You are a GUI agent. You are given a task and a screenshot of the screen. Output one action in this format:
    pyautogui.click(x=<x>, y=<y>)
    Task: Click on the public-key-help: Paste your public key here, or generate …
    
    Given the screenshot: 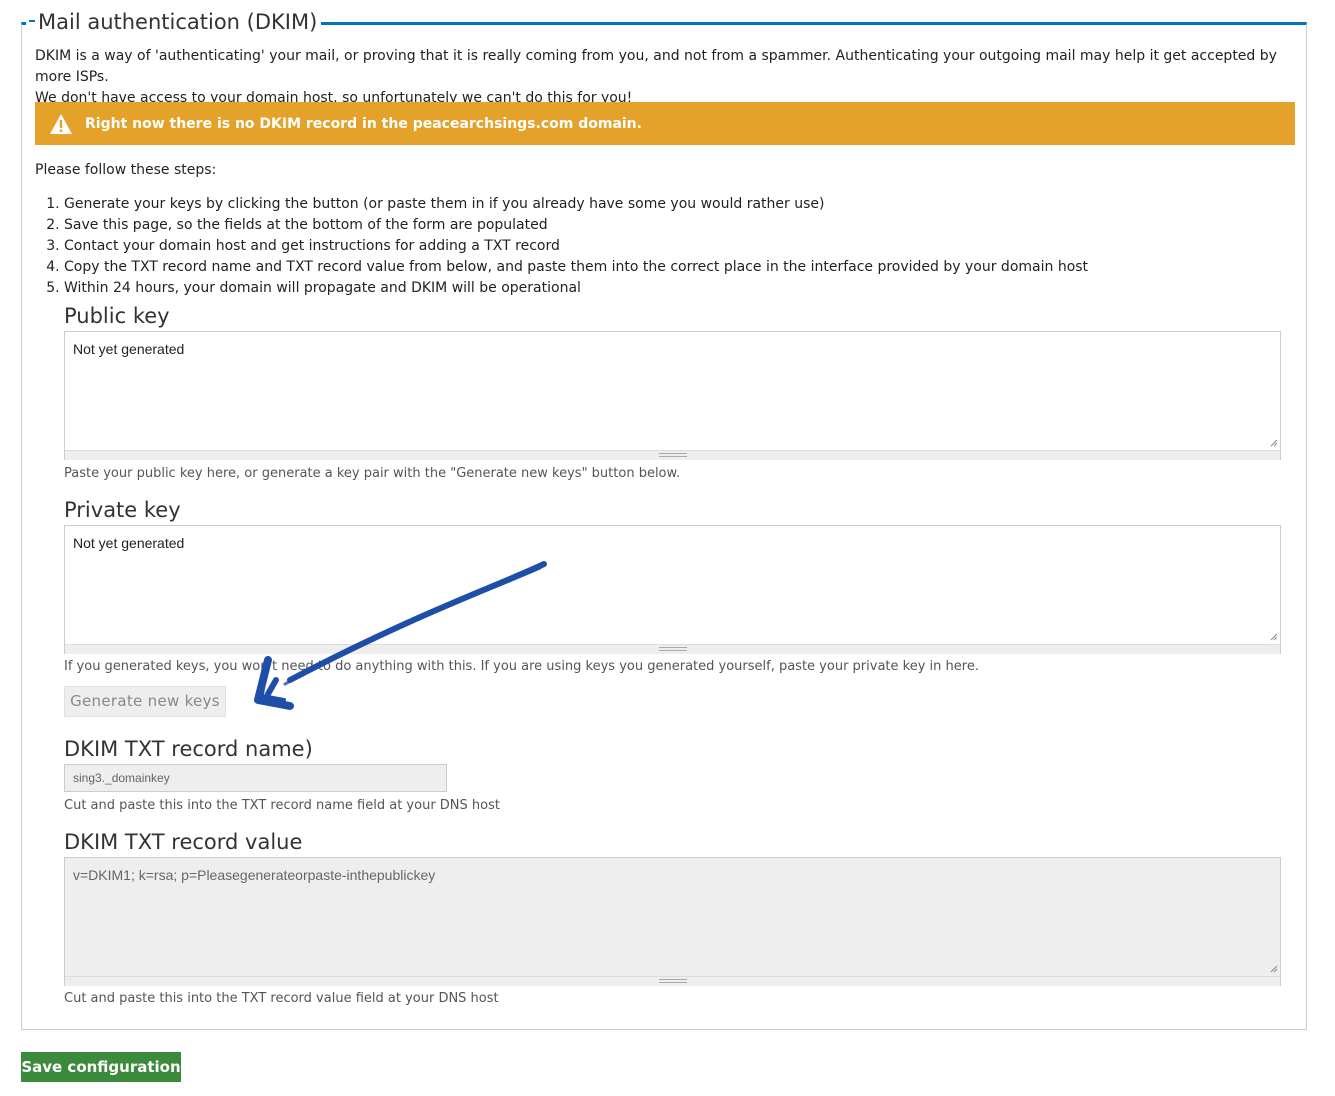 What is the action you would take?
    pyautogui.click(x=372, y=473)
    